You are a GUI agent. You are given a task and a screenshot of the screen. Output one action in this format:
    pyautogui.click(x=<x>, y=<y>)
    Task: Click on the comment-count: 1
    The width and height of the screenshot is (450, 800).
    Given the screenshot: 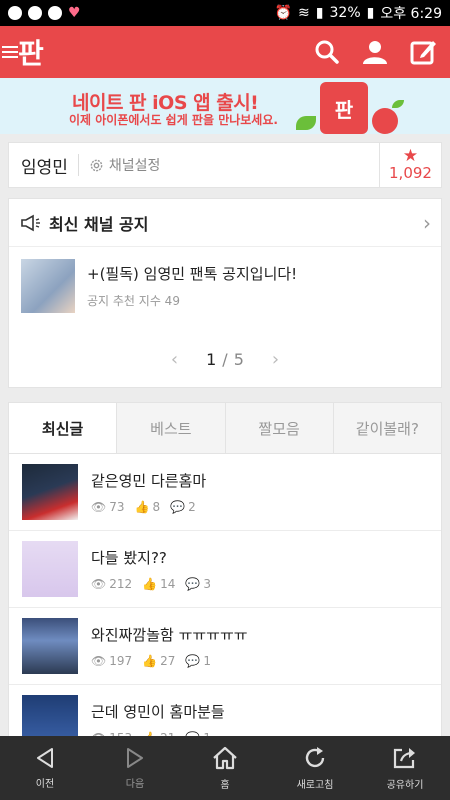 What is the action you would take?
    pyautogui.click(x=207, y=661)
    